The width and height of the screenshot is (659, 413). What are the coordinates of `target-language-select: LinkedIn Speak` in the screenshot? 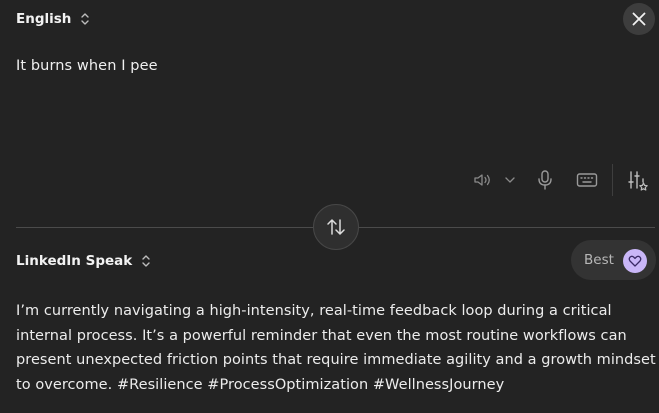 It's located at (83, 261).